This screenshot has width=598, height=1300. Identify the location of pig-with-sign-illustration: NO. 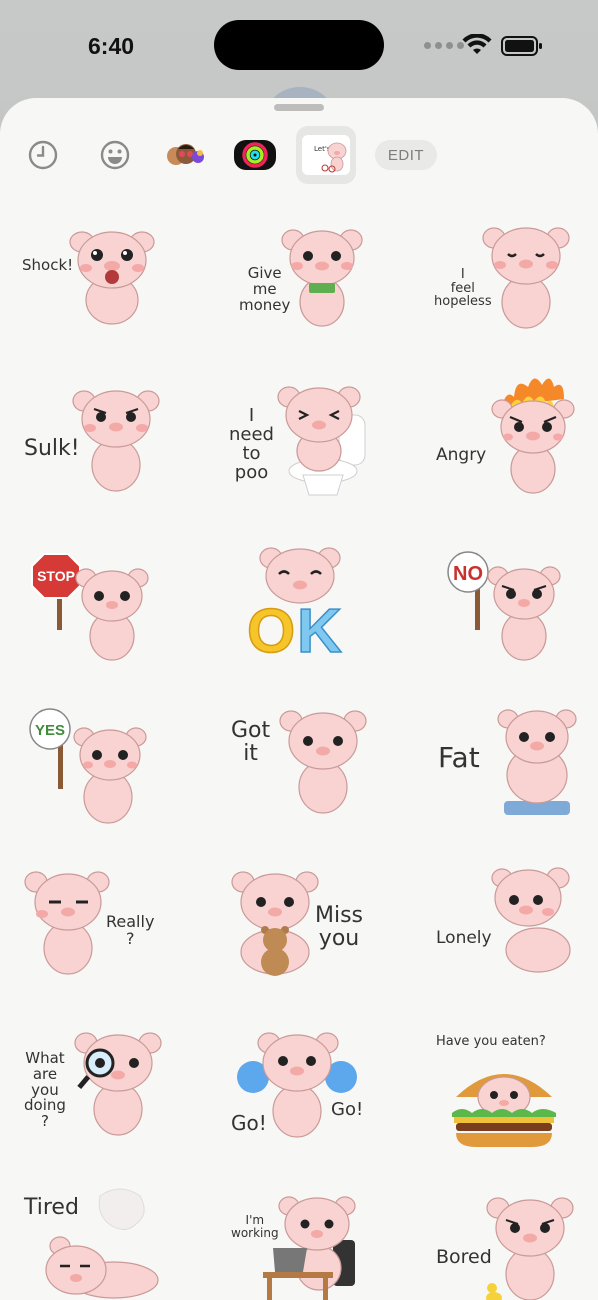
(504, 606).